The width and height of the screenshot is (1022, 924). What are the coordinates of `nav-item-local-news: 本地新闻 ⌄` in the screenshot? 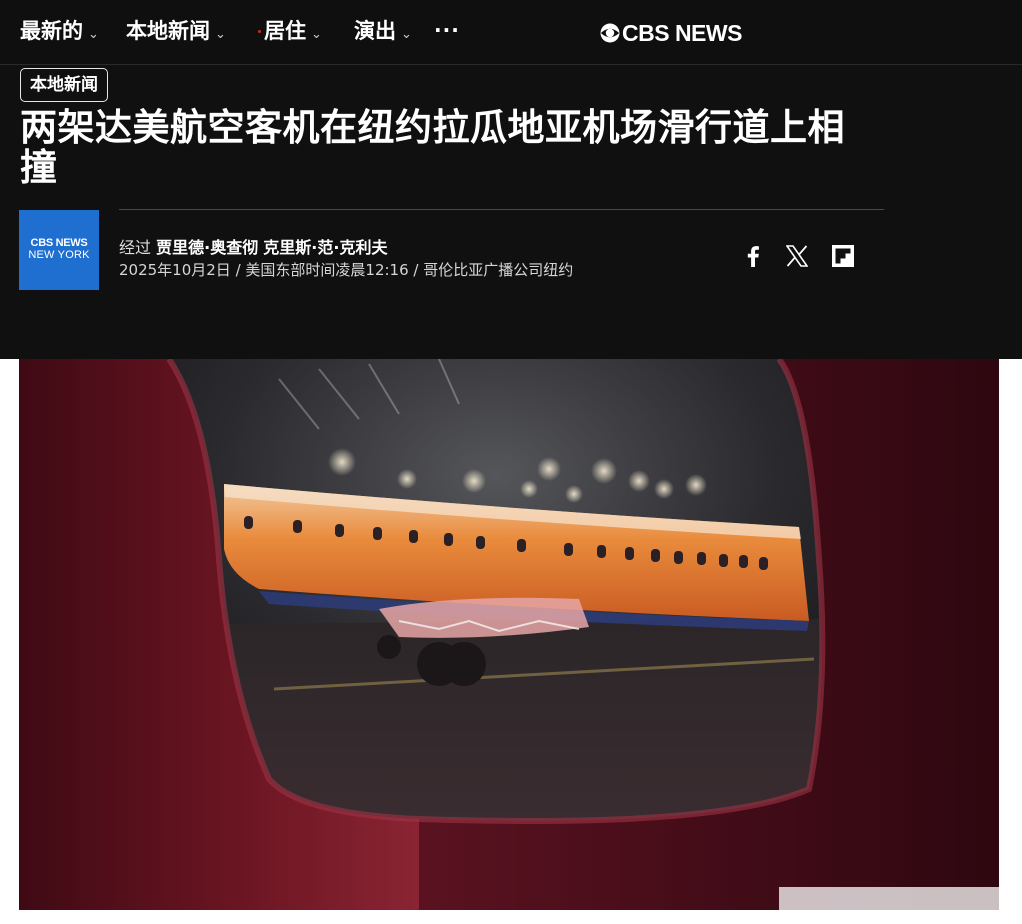 It's located at (176, 33).